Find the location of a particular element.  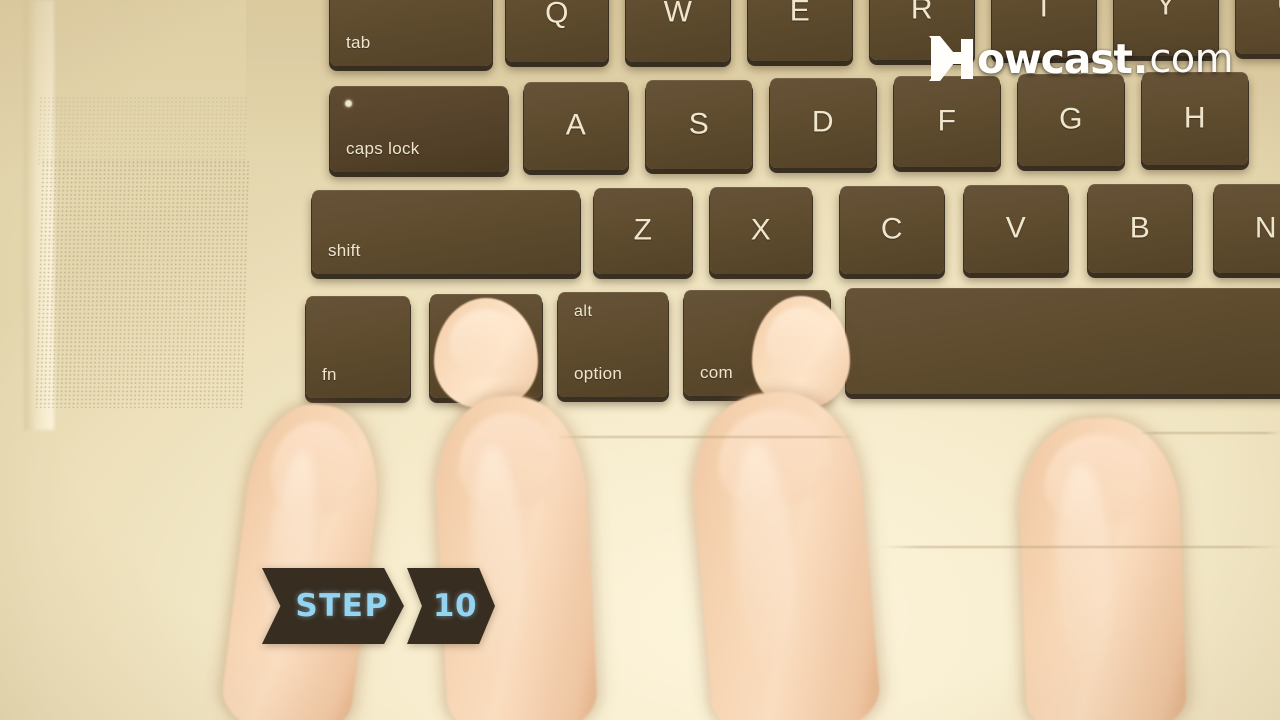

key-u: U is located at coordinates (1258, 27).